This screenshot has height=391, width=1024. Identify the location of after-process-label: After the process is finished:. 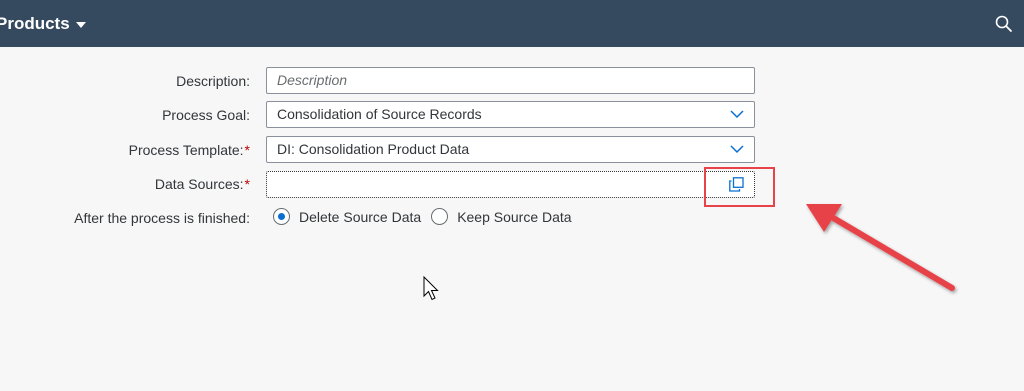
(162, 218).